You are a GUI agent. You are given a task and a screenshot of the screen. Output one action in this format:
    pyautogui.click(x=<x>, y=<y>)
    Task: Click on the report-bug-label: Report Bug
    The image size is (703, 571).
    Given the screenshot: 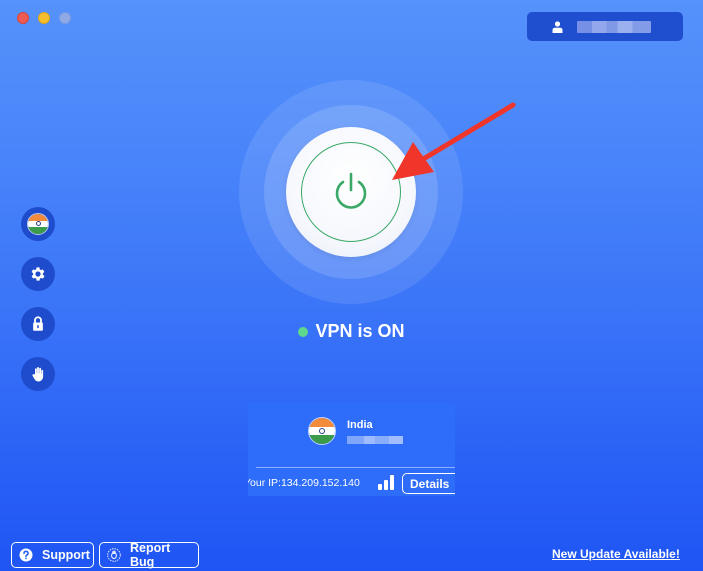 What is the action you would take?
    pyautogui.click(x=150, y=555)
    